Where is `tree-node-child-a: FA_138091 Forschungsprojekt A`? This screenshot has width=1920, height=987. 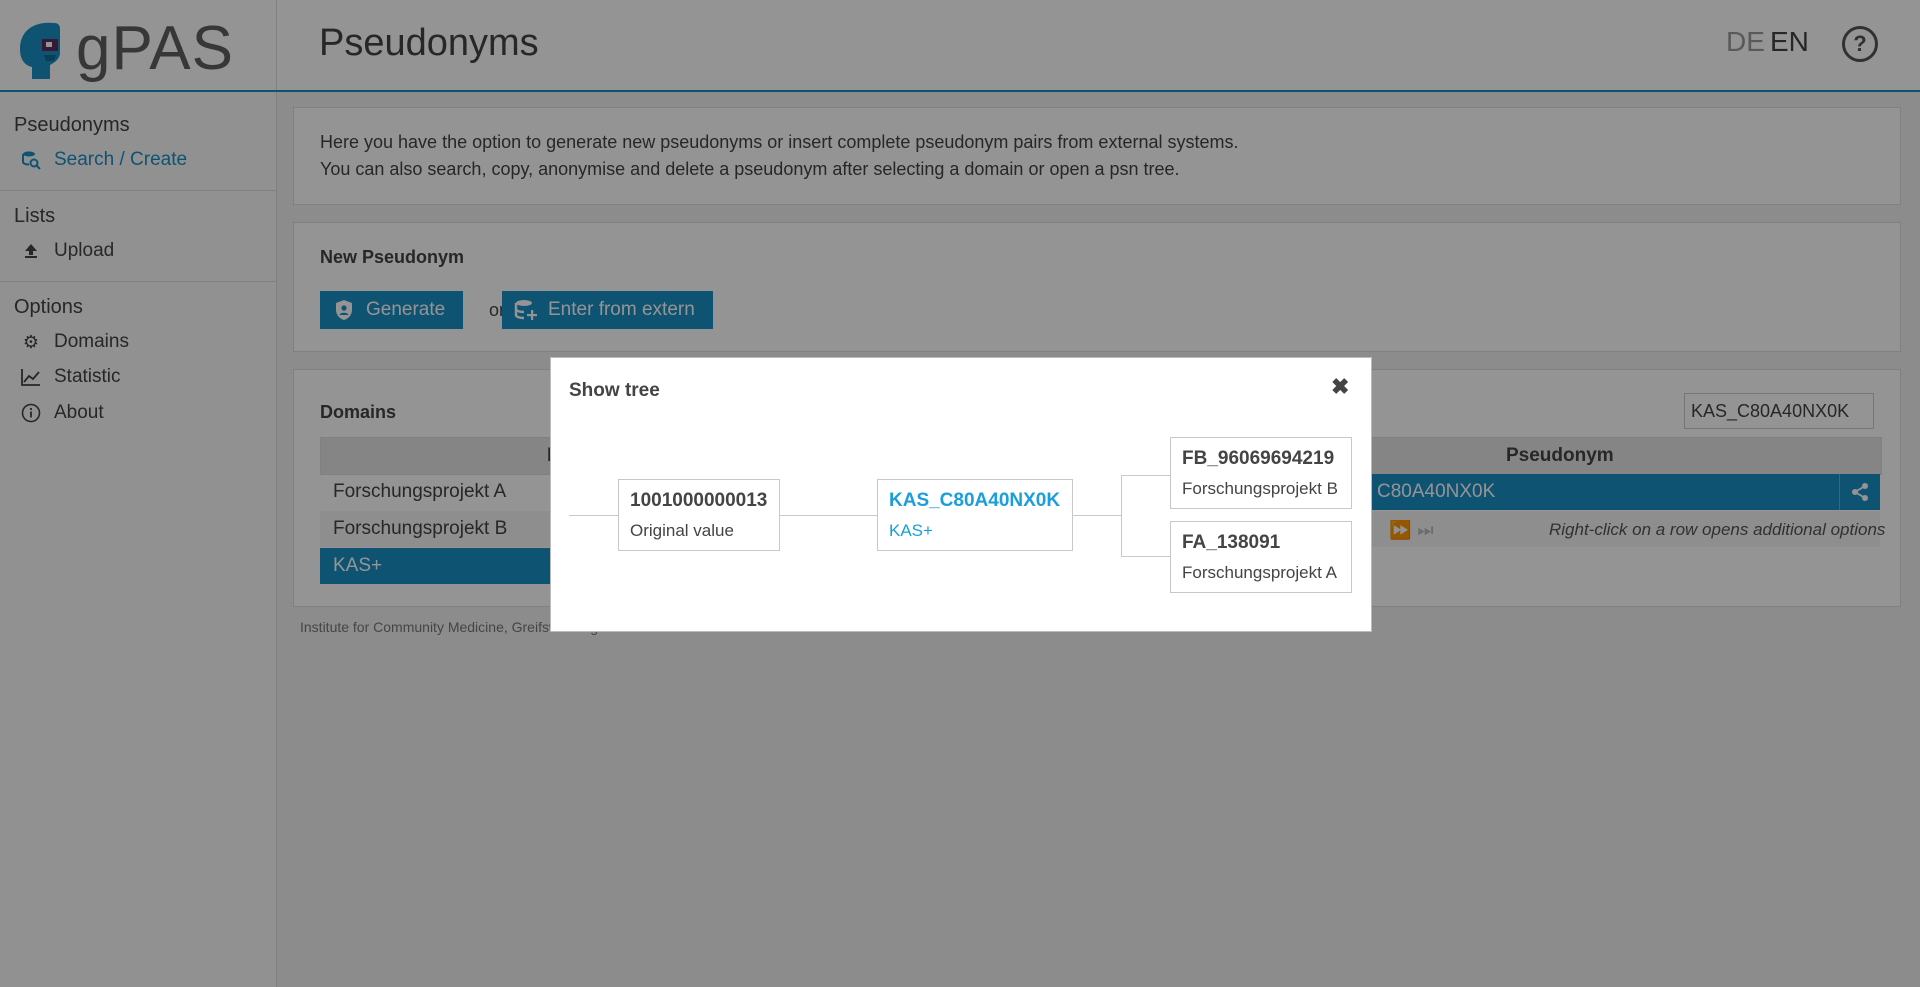
tree-node-child-a: FA_138091 Forschungsprojekt A is located at coordinates (1261, 557).